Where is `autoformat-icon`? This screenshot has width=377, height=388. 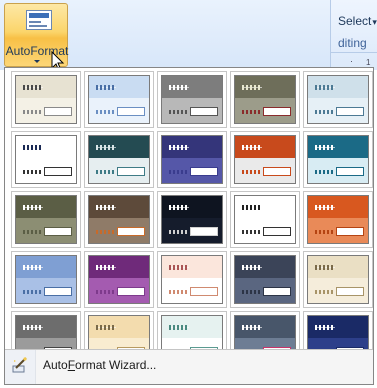 autoformat-icon is located at coordinates (39, 20).